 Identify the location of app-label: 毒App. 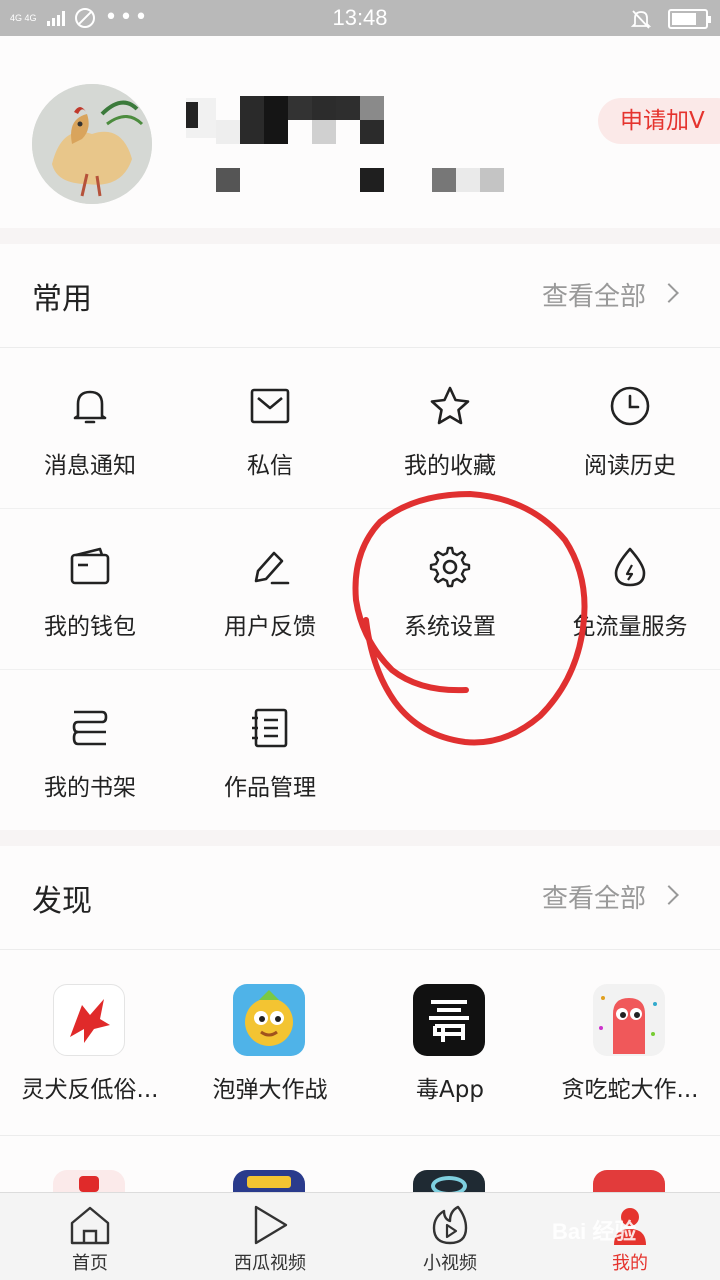
(450, 1090).